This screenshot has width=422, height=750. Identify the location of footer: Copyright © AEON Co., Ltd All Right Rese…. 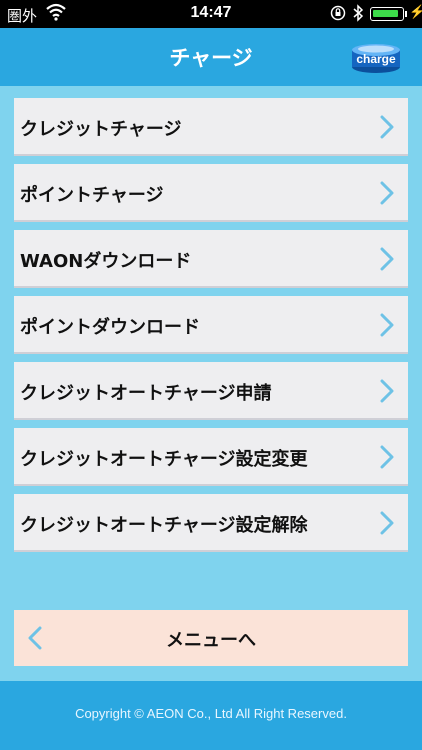
(211, 715).